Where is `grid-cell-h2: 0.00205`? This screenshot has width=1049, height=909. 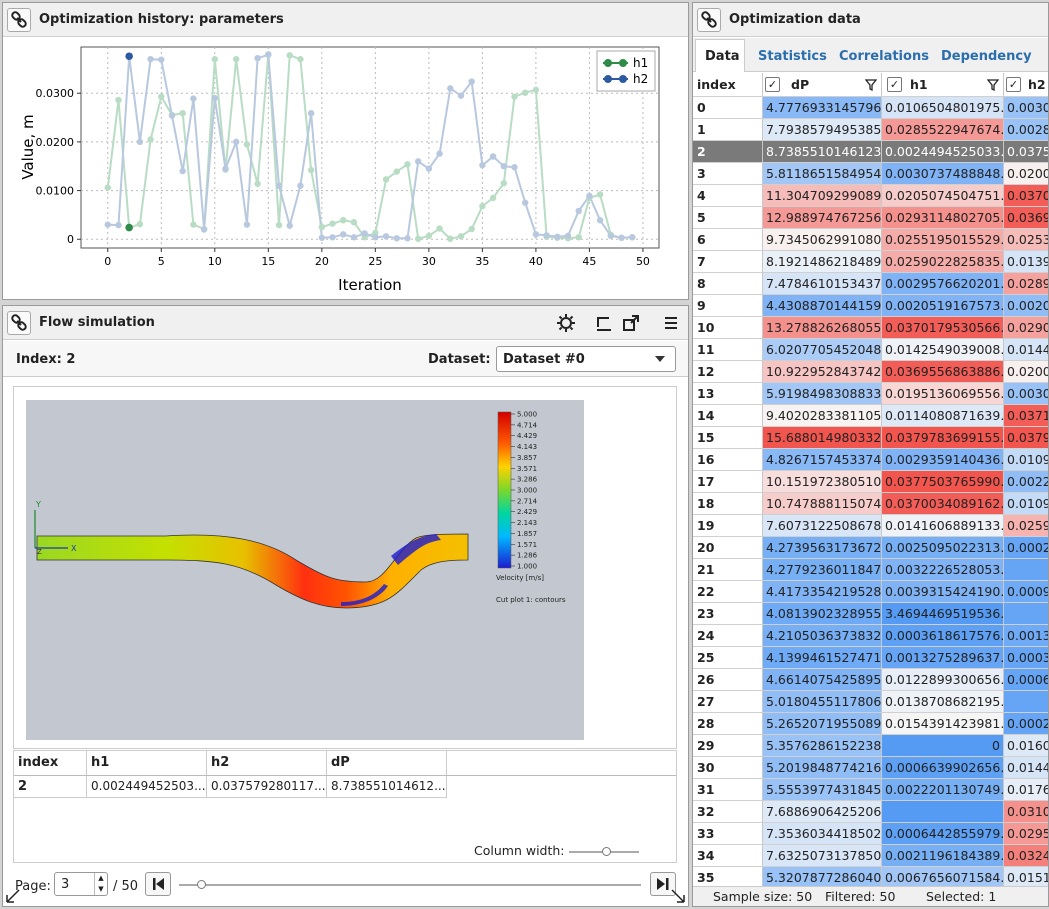 grid-cell-h2: 0.00205 is located at coordinates (1026, 306).